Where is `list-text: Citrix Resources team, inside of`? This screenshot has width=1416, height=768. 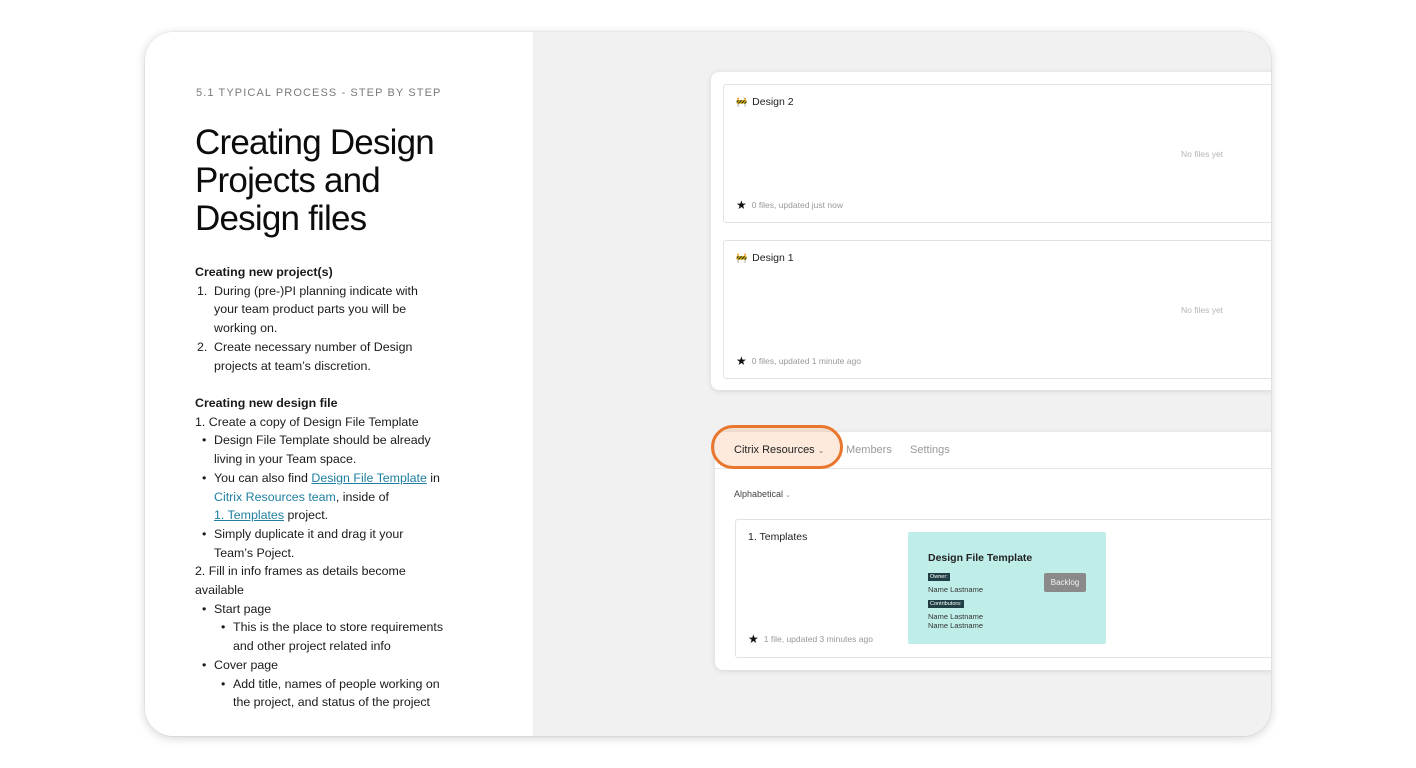 list-text: Citrix Resources team, inside of is located at coordinates (328, 497).